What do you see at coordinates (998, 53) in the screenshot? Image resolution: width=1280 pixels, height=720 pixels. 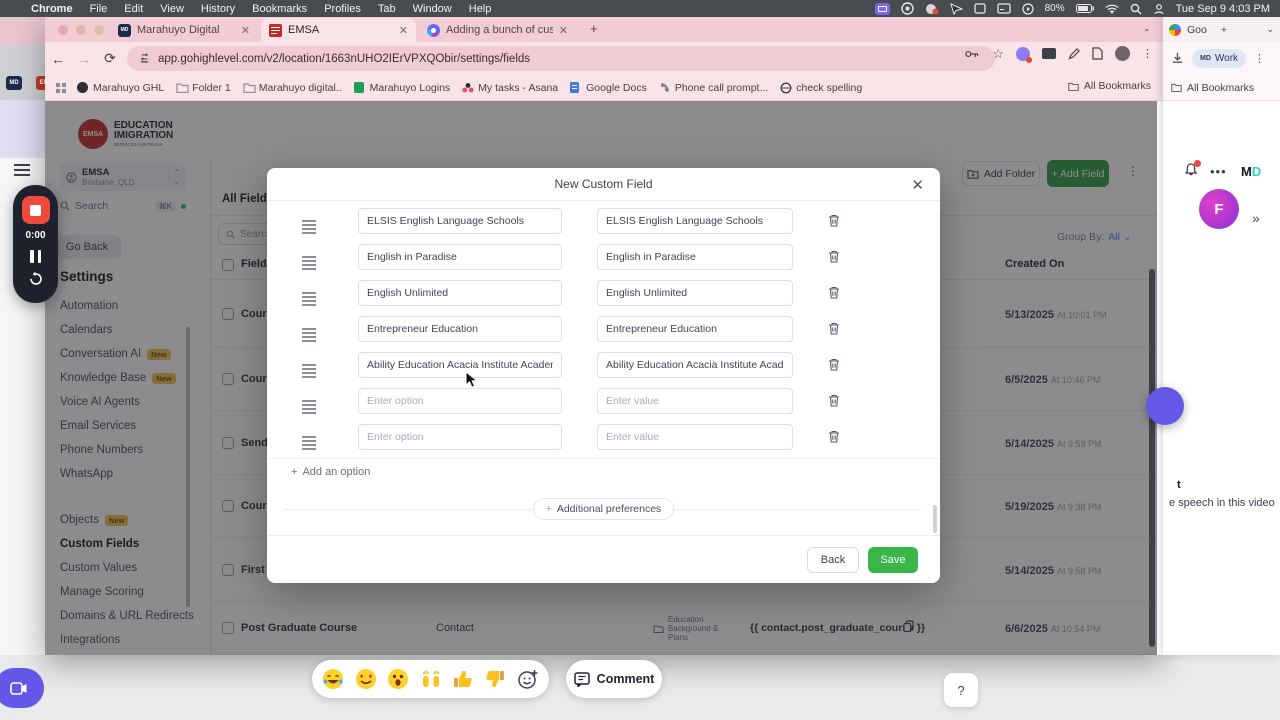 I see `bookmark-star-icon: ☆` at bounding box center [998, 53].